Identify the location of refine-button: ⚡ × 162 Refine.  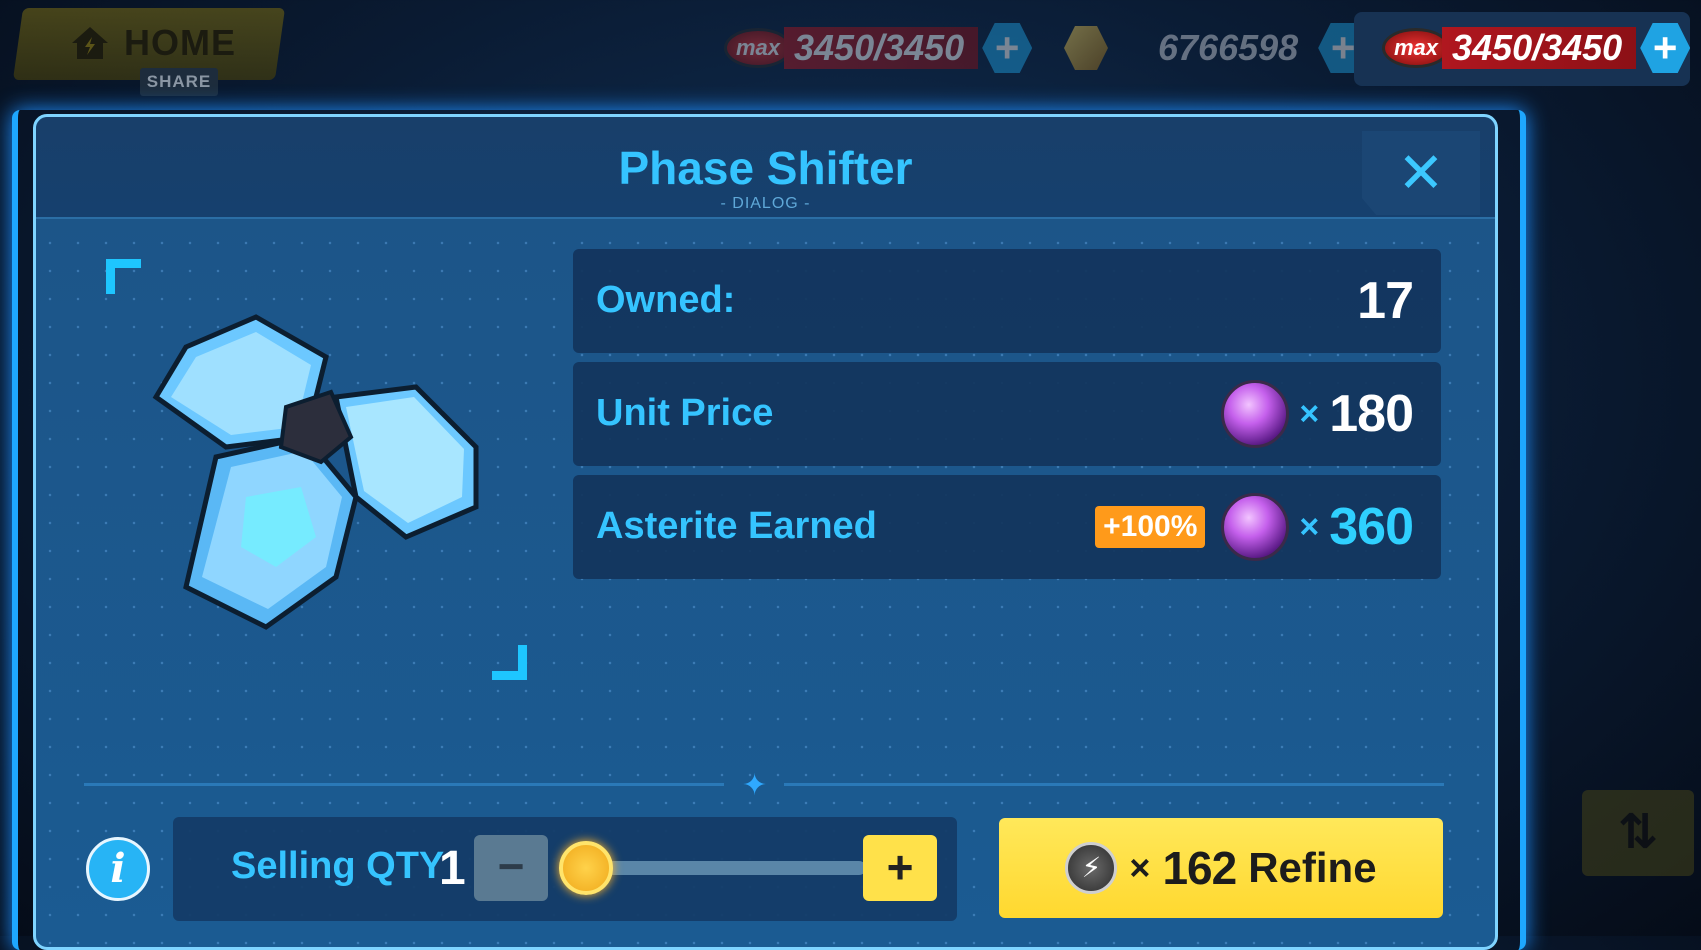
(1221, 868).